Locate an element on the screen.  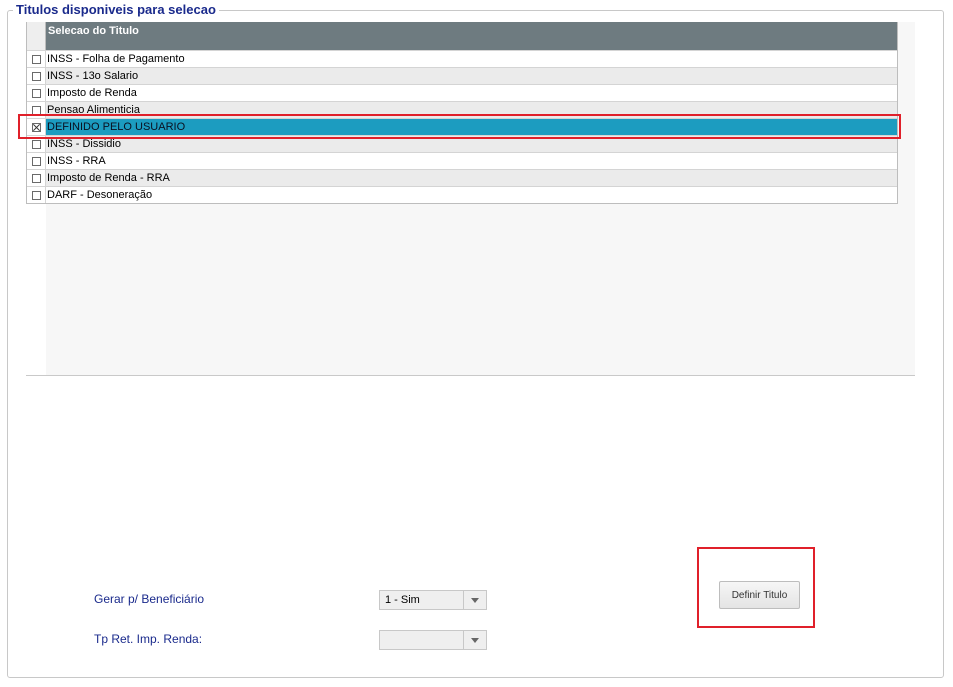
grid-header: Selecao do Titulo is located at coordinates (462, 36).